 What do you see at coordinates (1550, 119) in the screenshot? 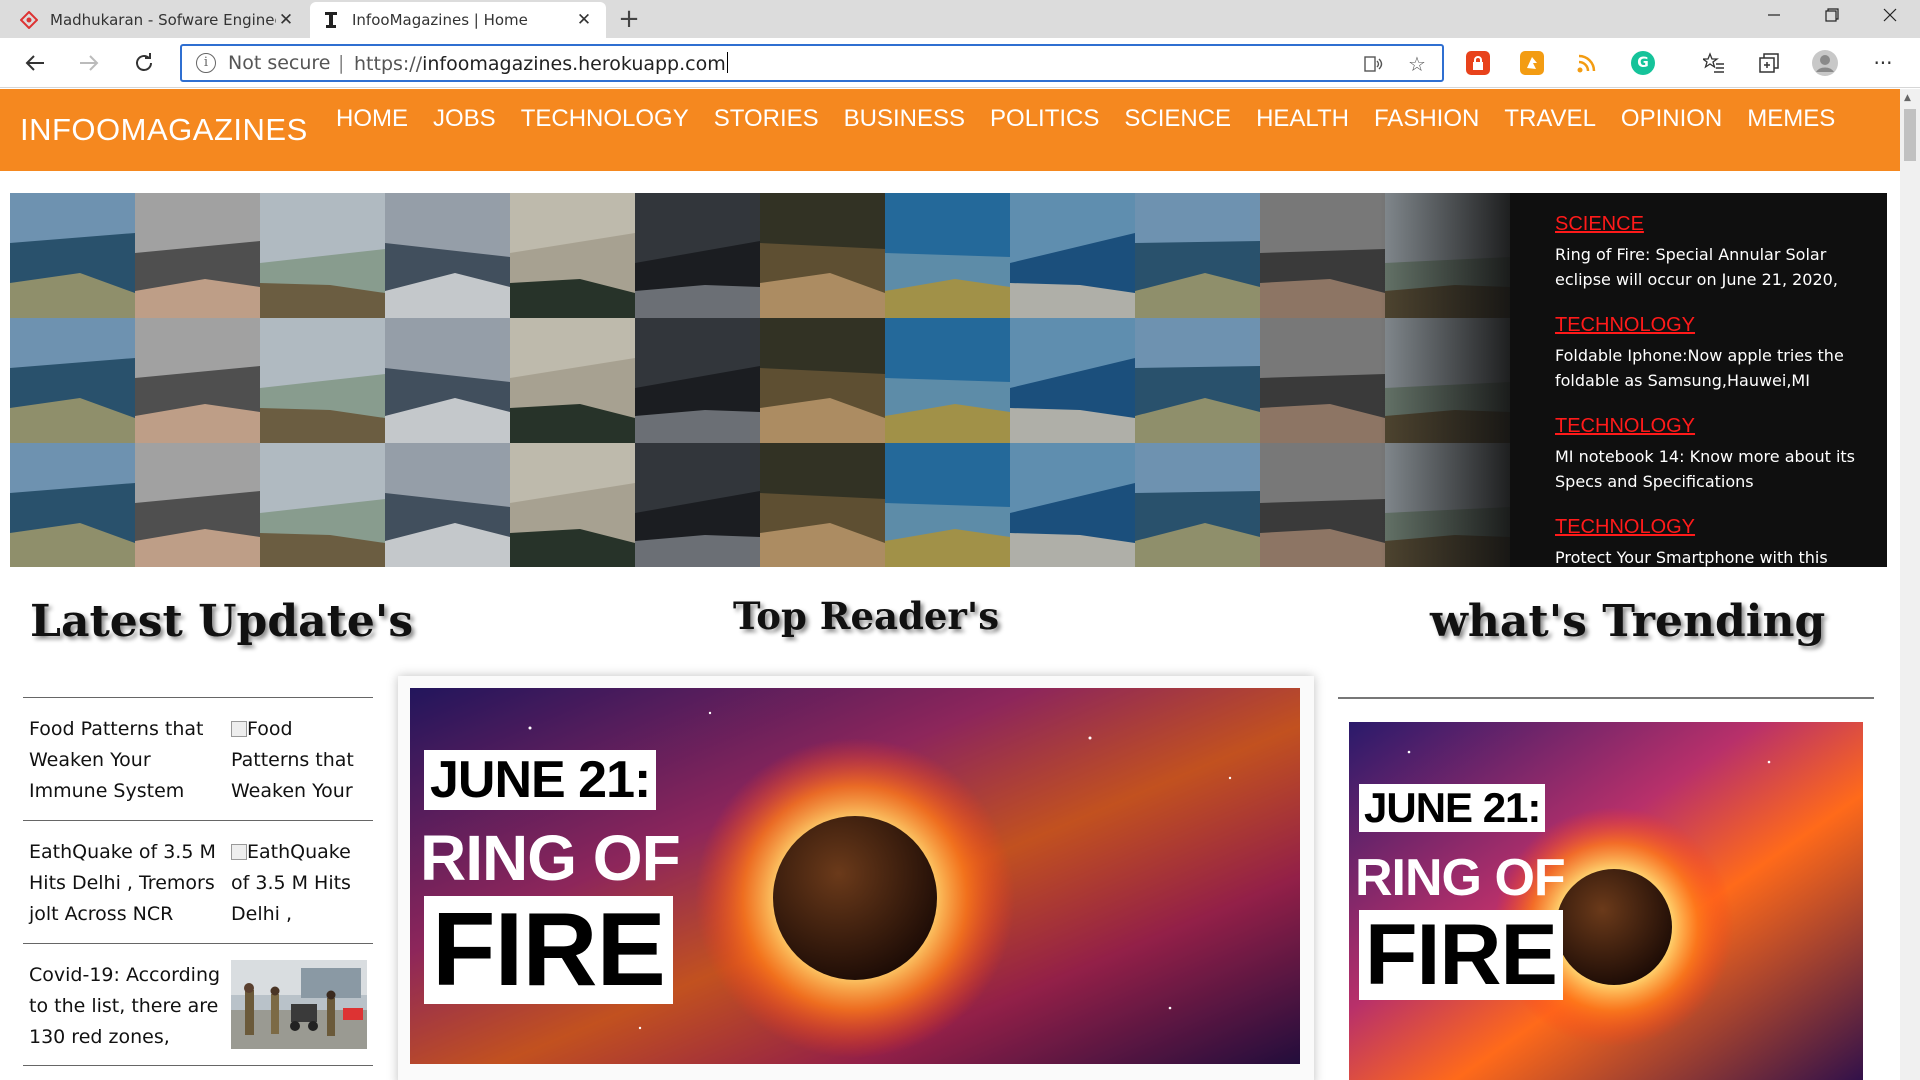
I see `nav-travel: TRAVEL` at bounding box center [1550, 119].